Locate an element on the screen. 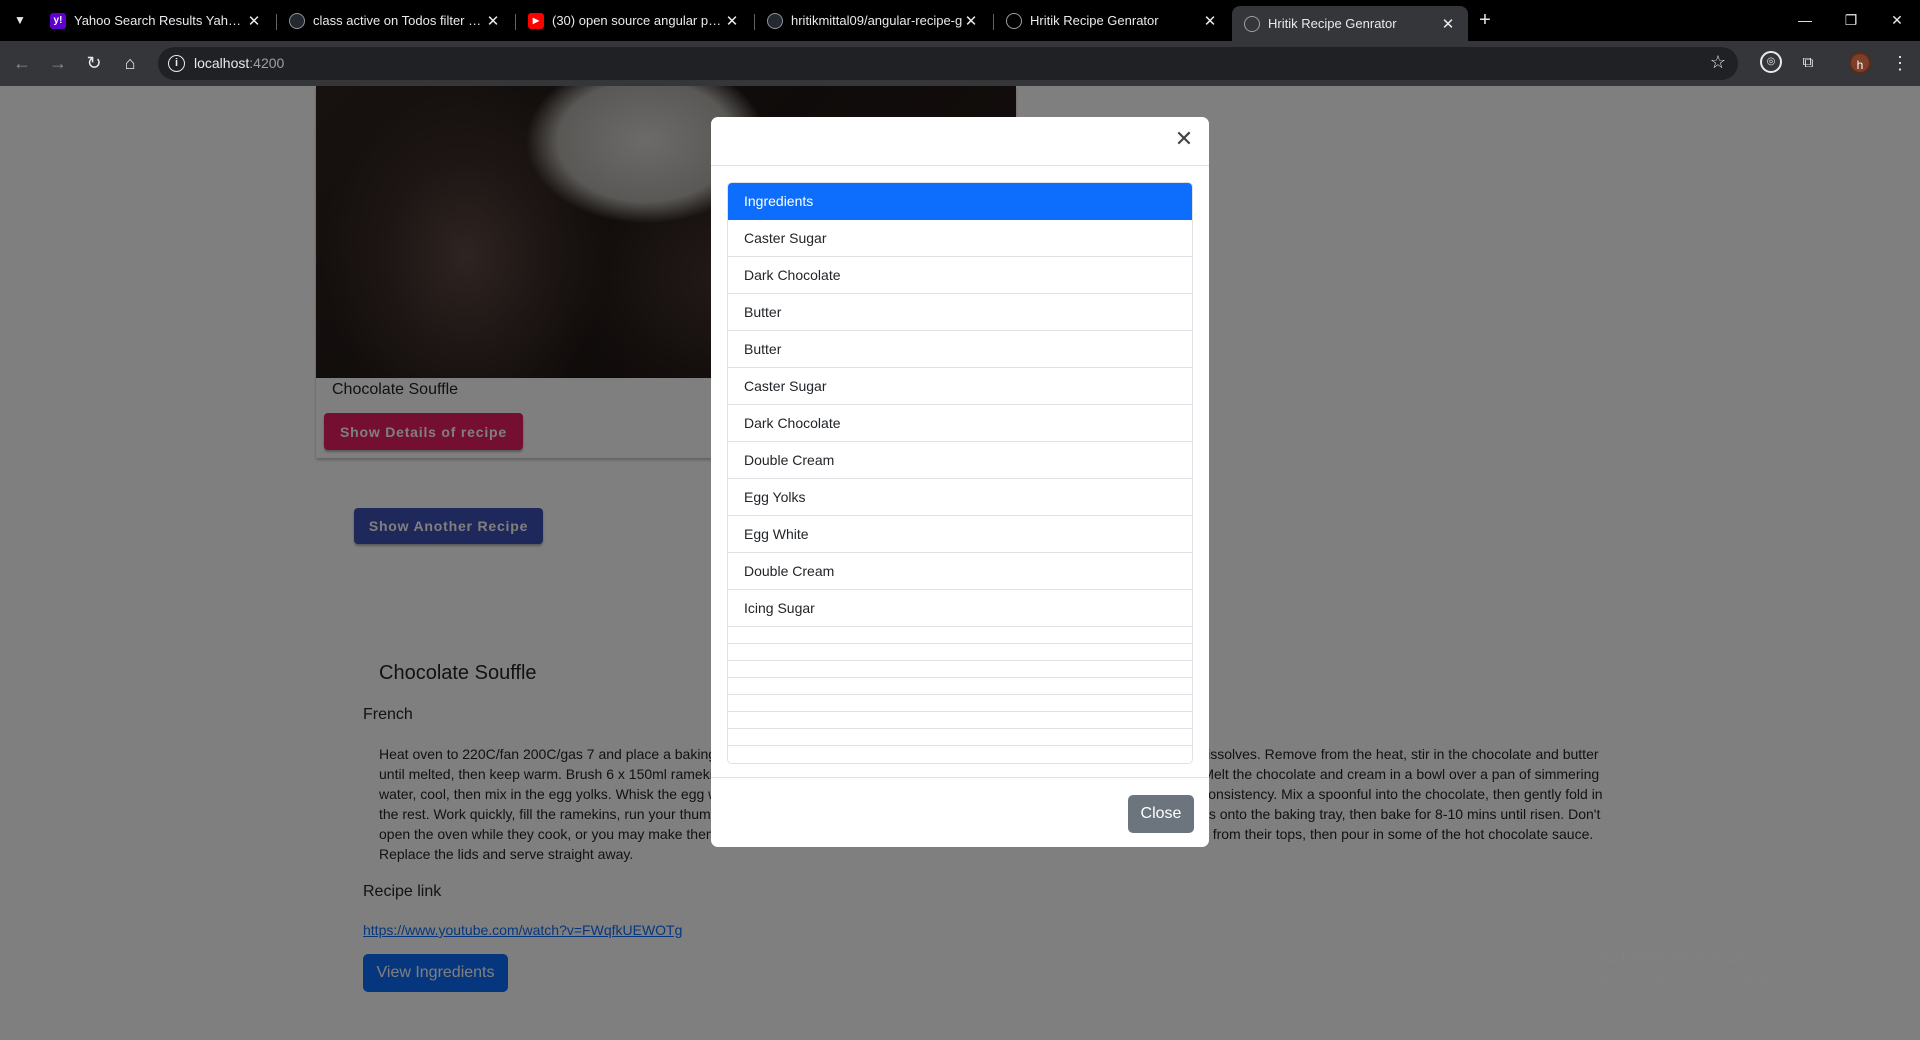  back-icon: ← is located at coordinates (22, 63).